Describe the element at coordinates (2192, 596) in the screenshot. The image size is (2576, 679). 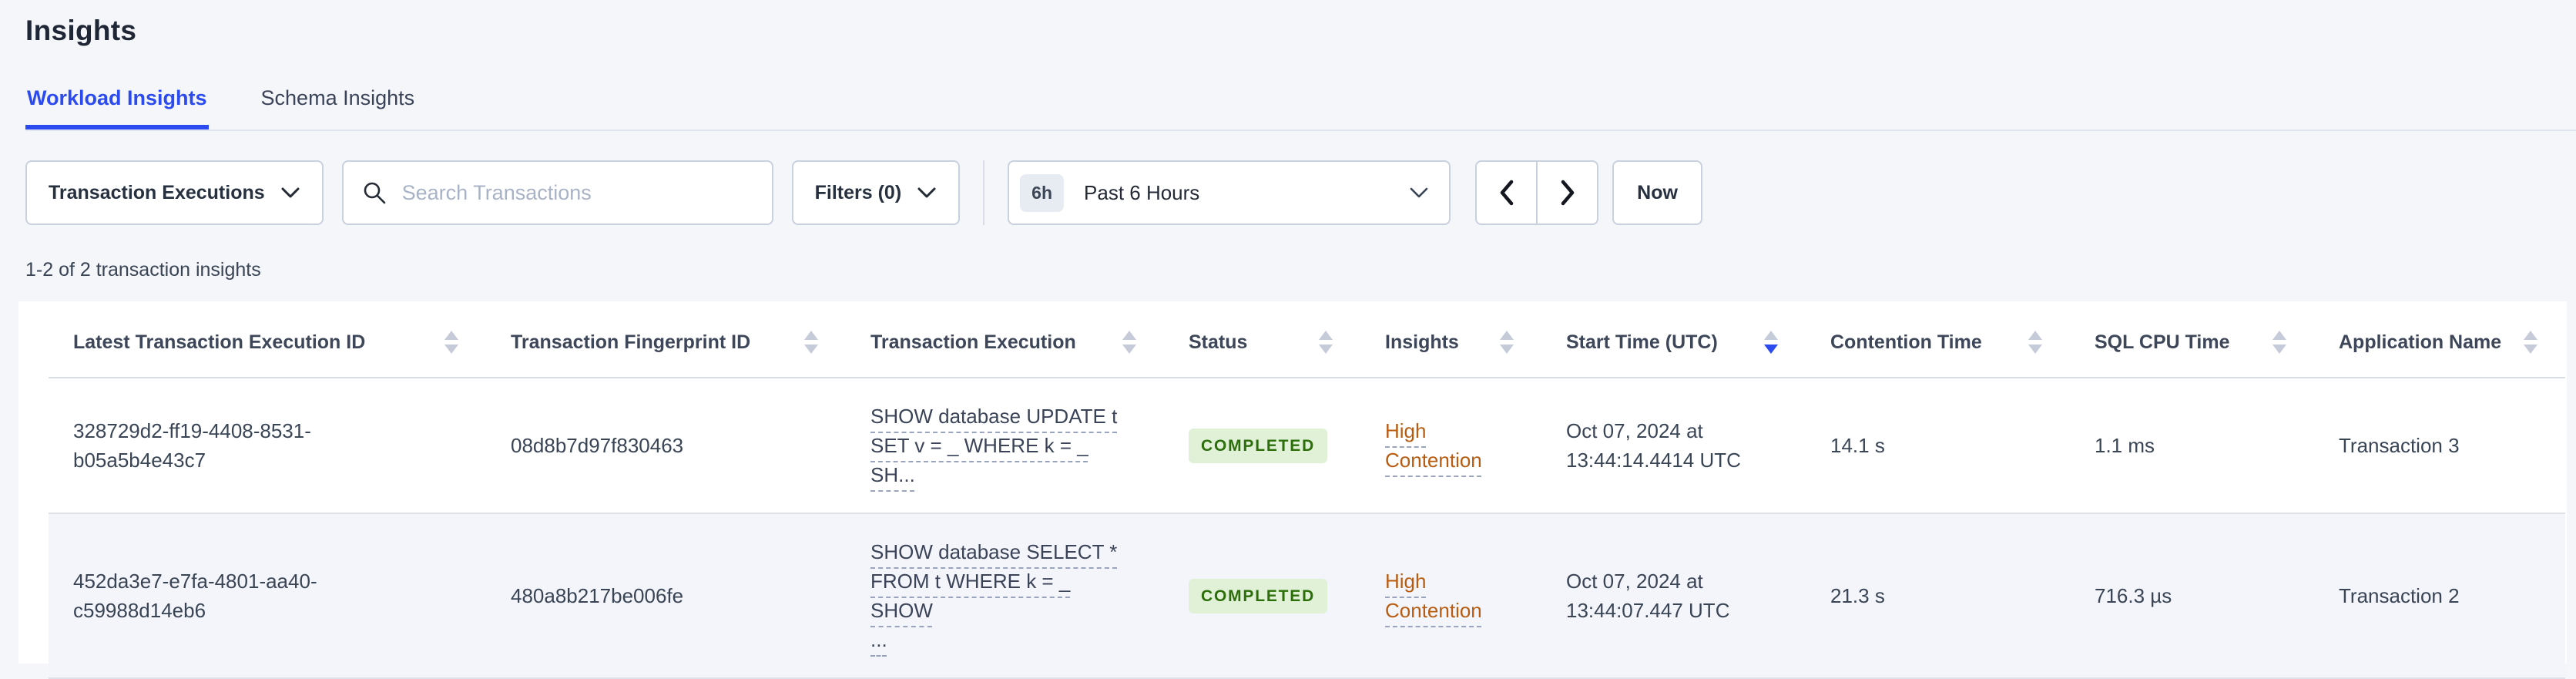
I see `cell-sql-cpu-time: 716.3 µs` at that location.